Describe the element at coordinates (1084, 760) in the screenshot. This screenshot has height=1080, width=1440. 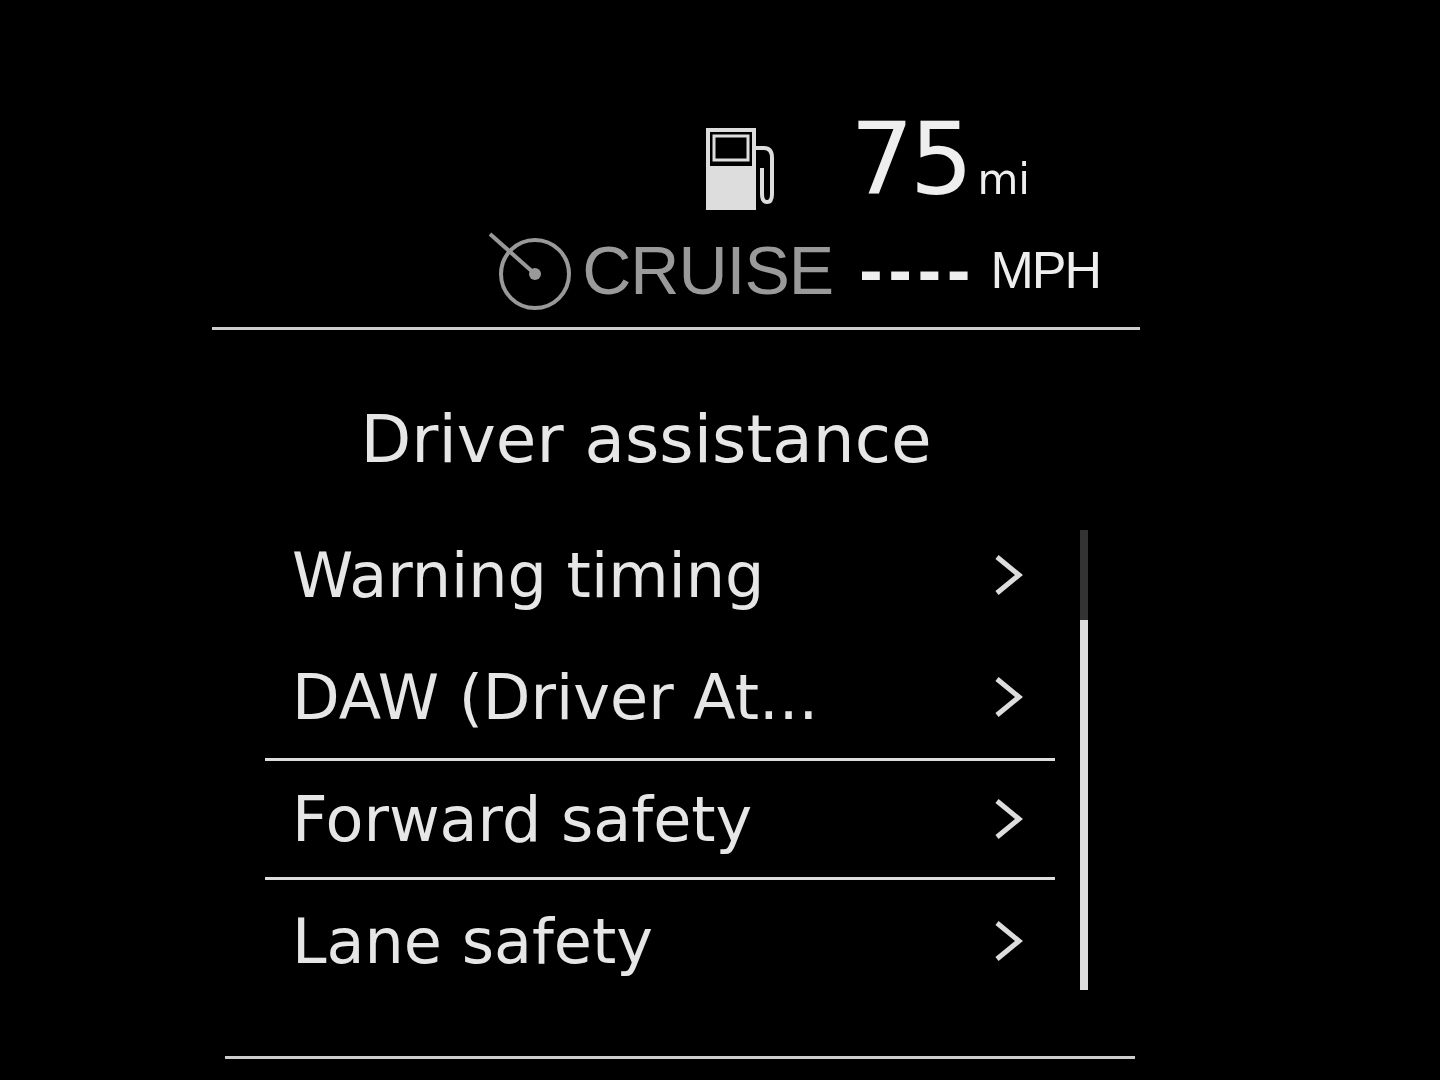
I see `scrollbar` at that location.